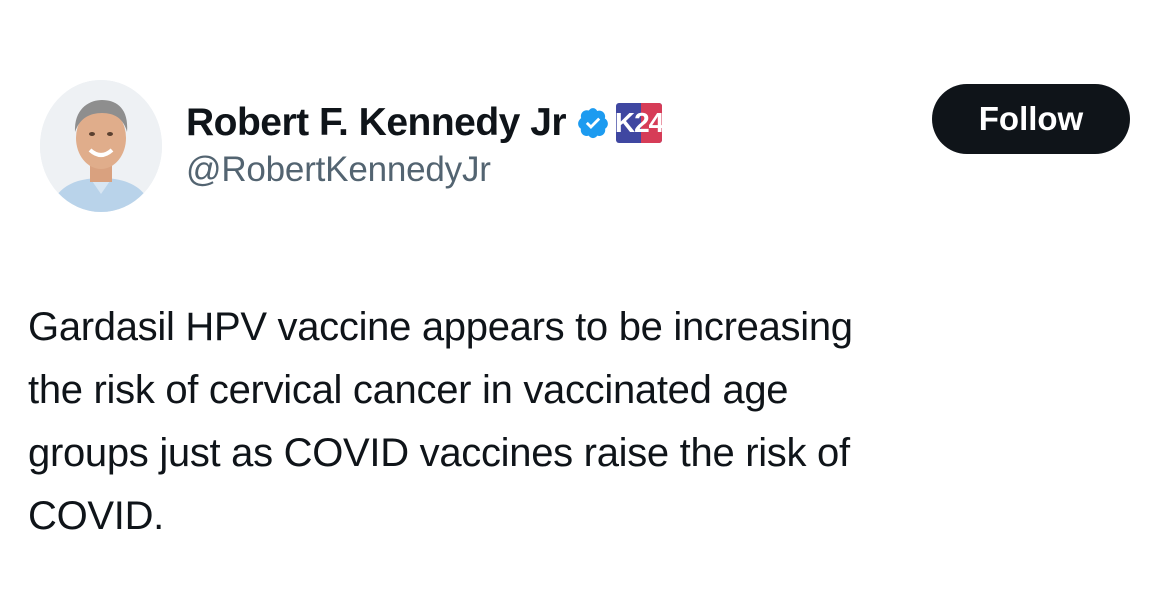  What do you see at coordinates (338, 170) in the screenshot?
I see `author-handle: @RobertKennedyJr` at bounding box center [338, 170].